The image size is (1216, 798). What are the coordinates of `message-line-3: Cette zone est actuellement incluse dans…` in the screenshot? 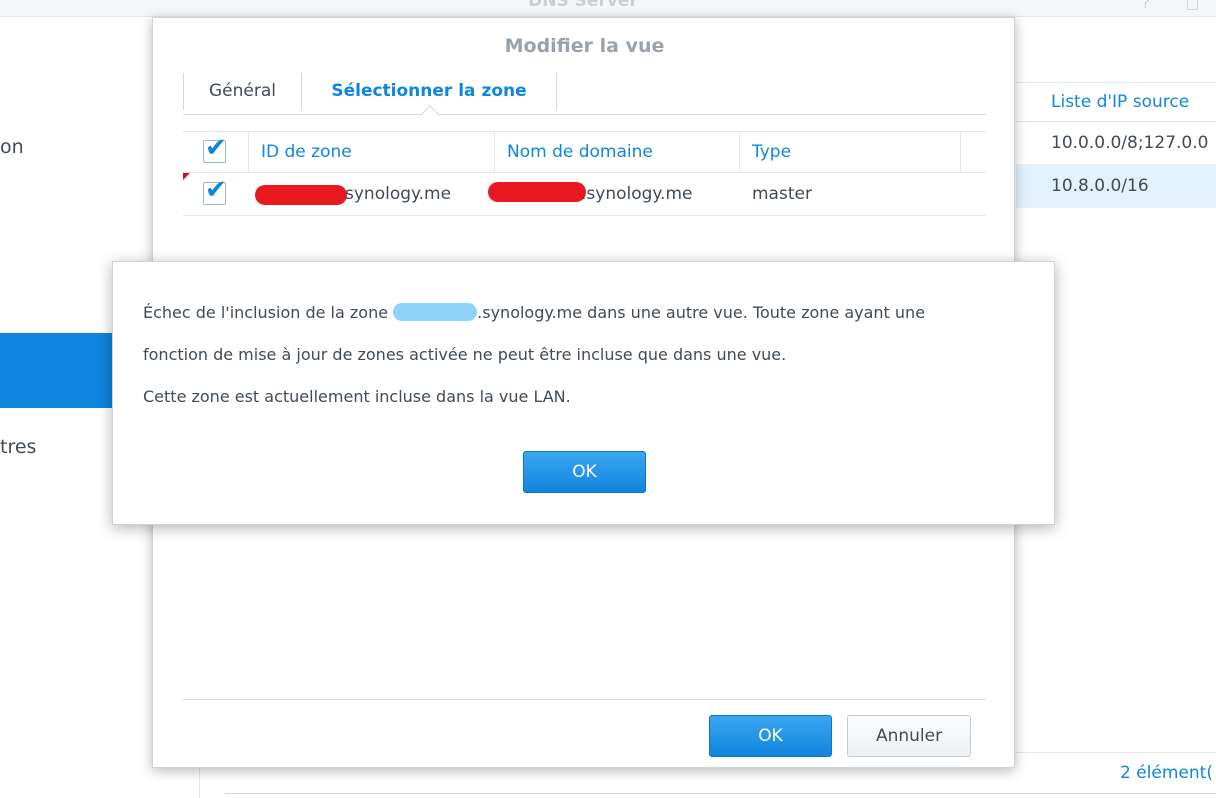 It's located at (357, 396).